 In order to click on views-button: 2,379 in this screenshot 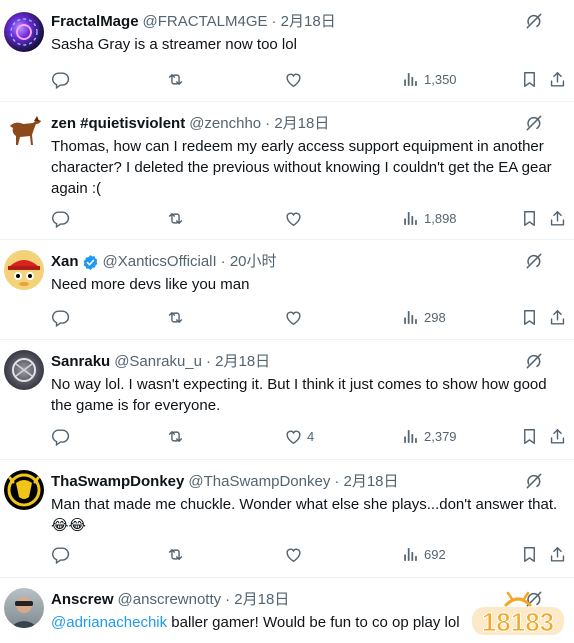, I will do `click(429, 436)`.